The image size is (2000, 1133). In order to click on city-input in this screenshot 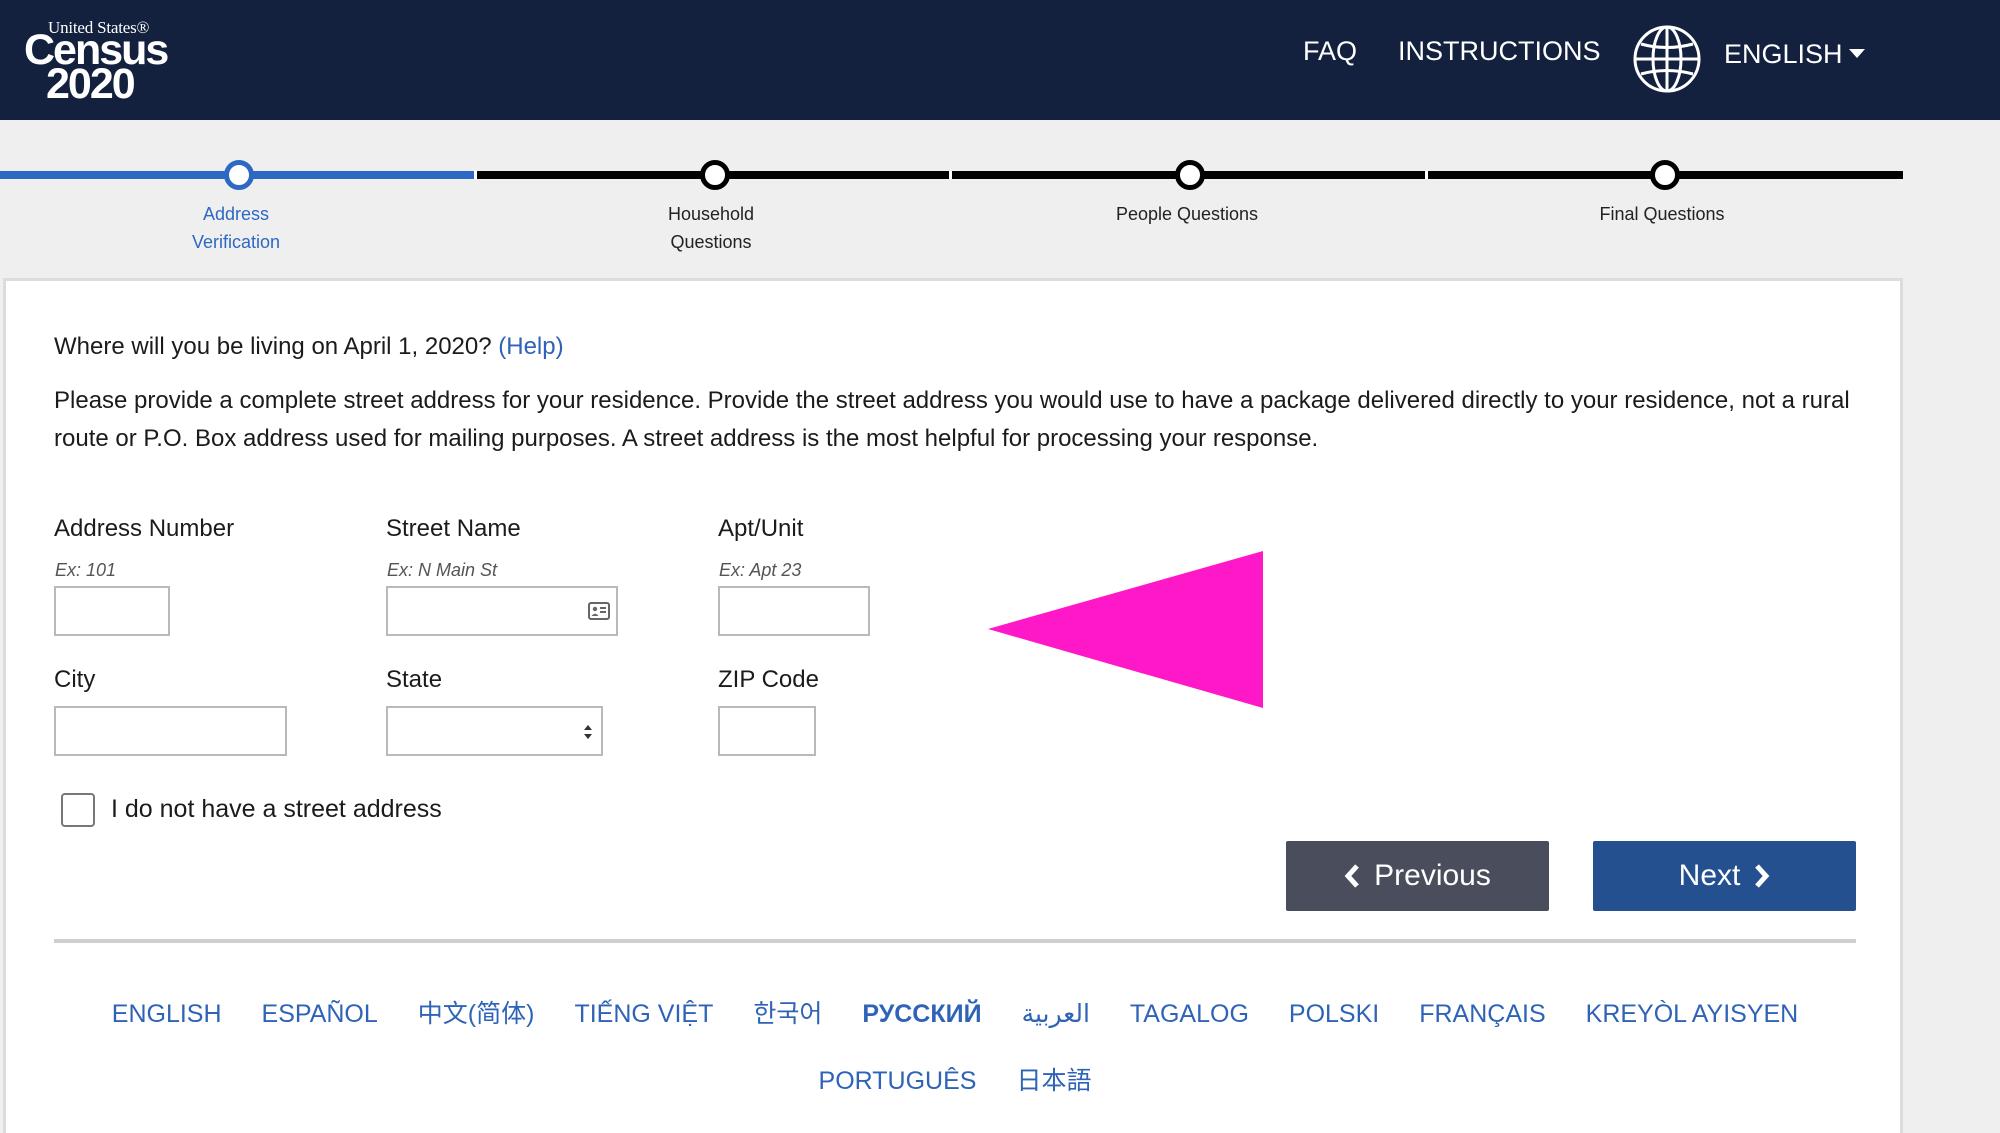, I will do `click(170, 731)`.